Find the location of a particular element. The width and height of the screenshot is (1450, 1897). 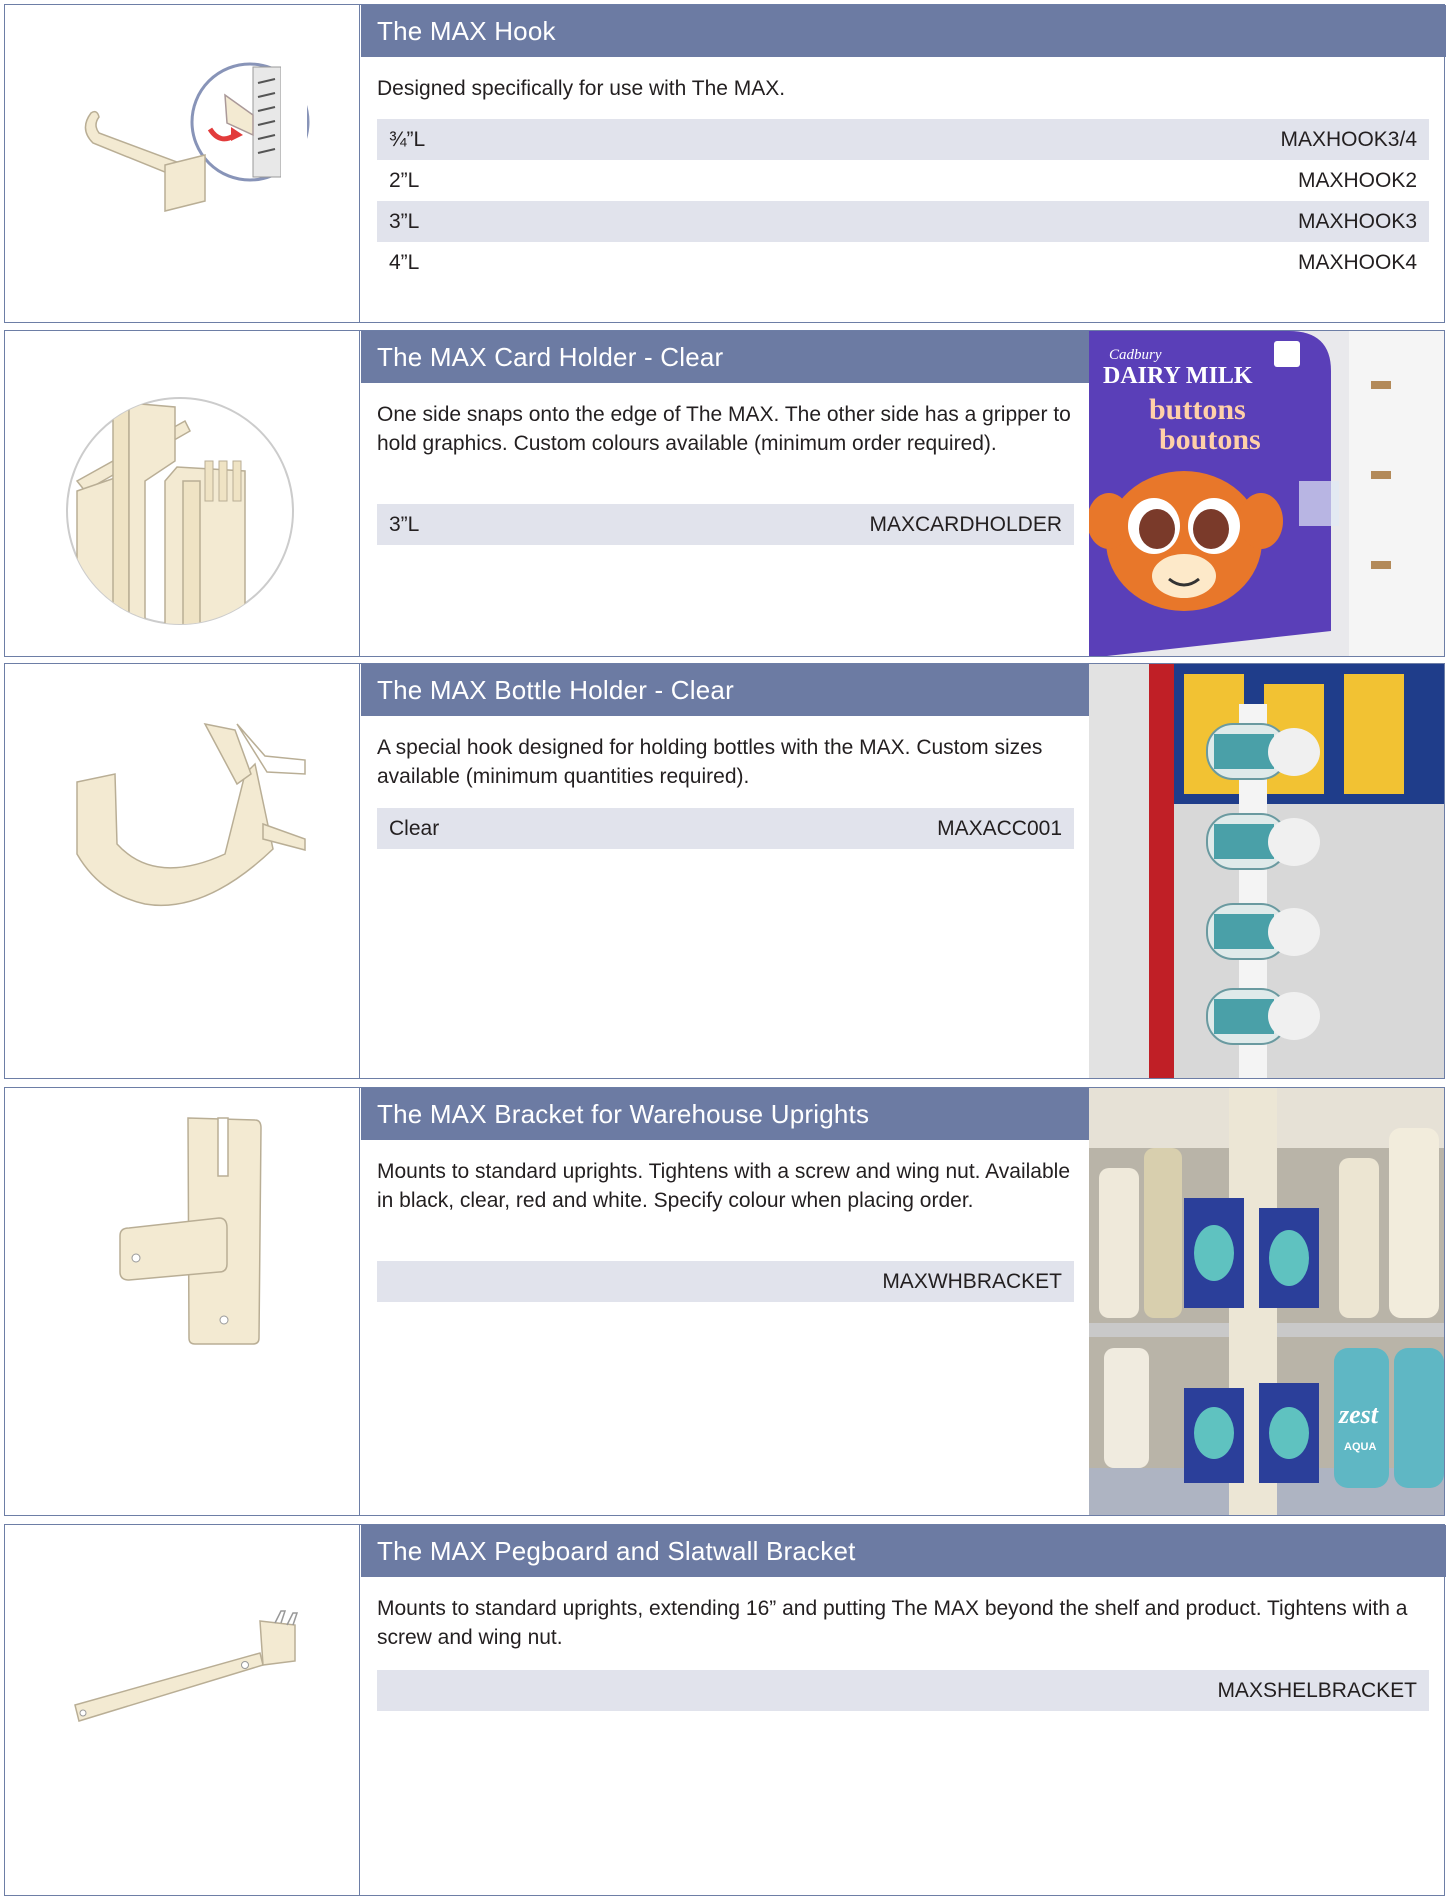

spec-code: MAXCARDHOLDER is located at coordinates (965, 524).